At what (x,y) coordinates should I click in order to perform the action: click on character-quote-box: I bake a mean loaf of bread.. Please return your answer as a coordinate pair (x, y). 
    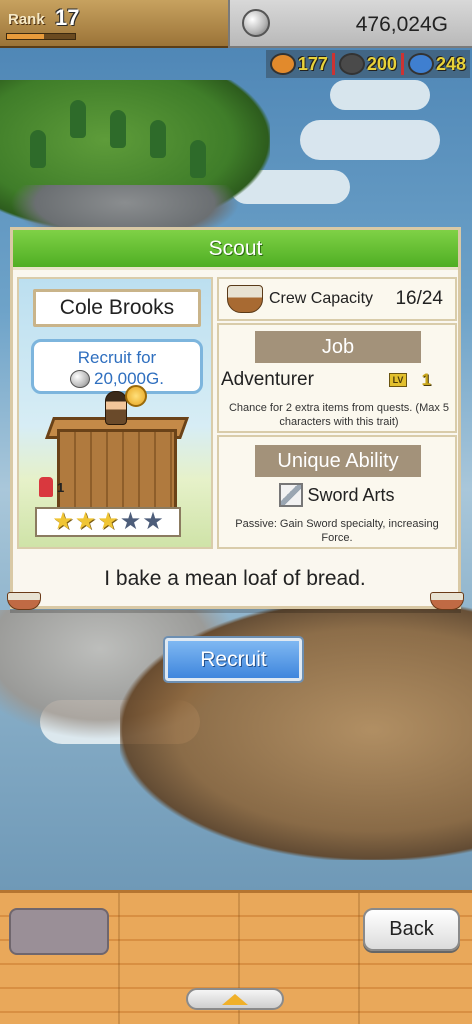
    Looking at the image, I should click on (235, 579).